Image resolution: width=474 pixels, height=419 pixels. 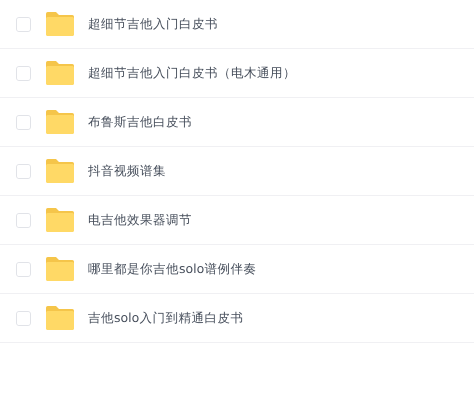 I want to click on folder-name: 吉他solo入门到精通白皮书, so click(x=166, y=318).